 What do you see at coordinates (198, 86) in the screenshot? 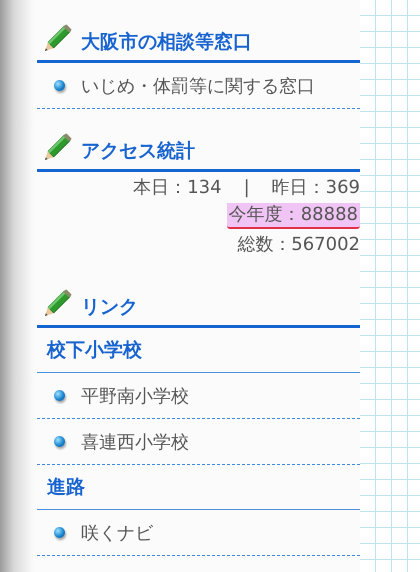
I see `link: いじめ・体罰等に関する窓口` at bounding box center [198, 86].